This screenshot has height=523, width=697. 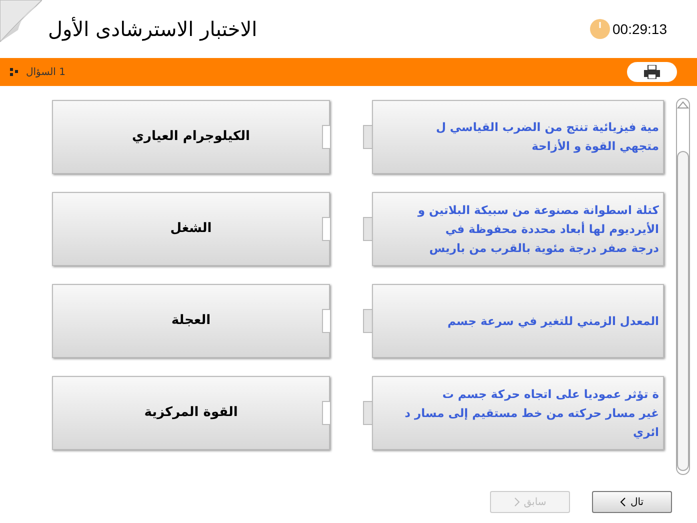 I want to click on term-card: الكيلوجرام العياري, so click(x=191, y=137).